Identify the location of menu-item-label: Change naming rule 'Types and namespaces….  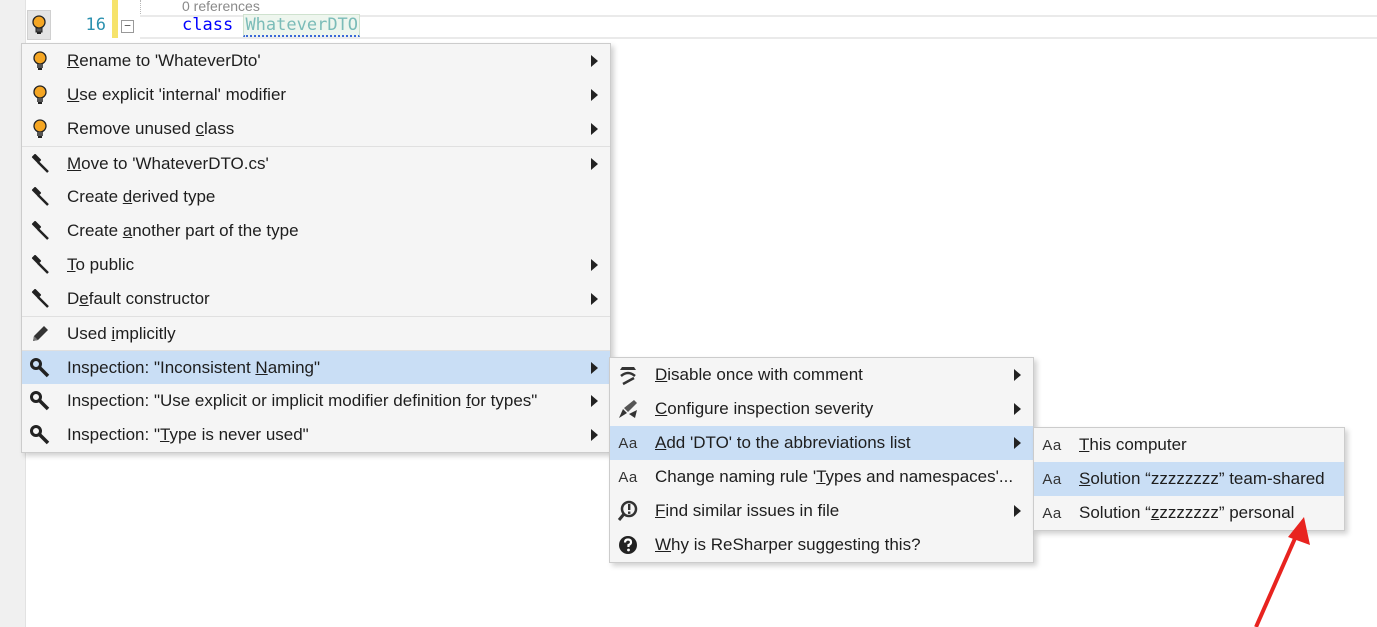
(834, 476).